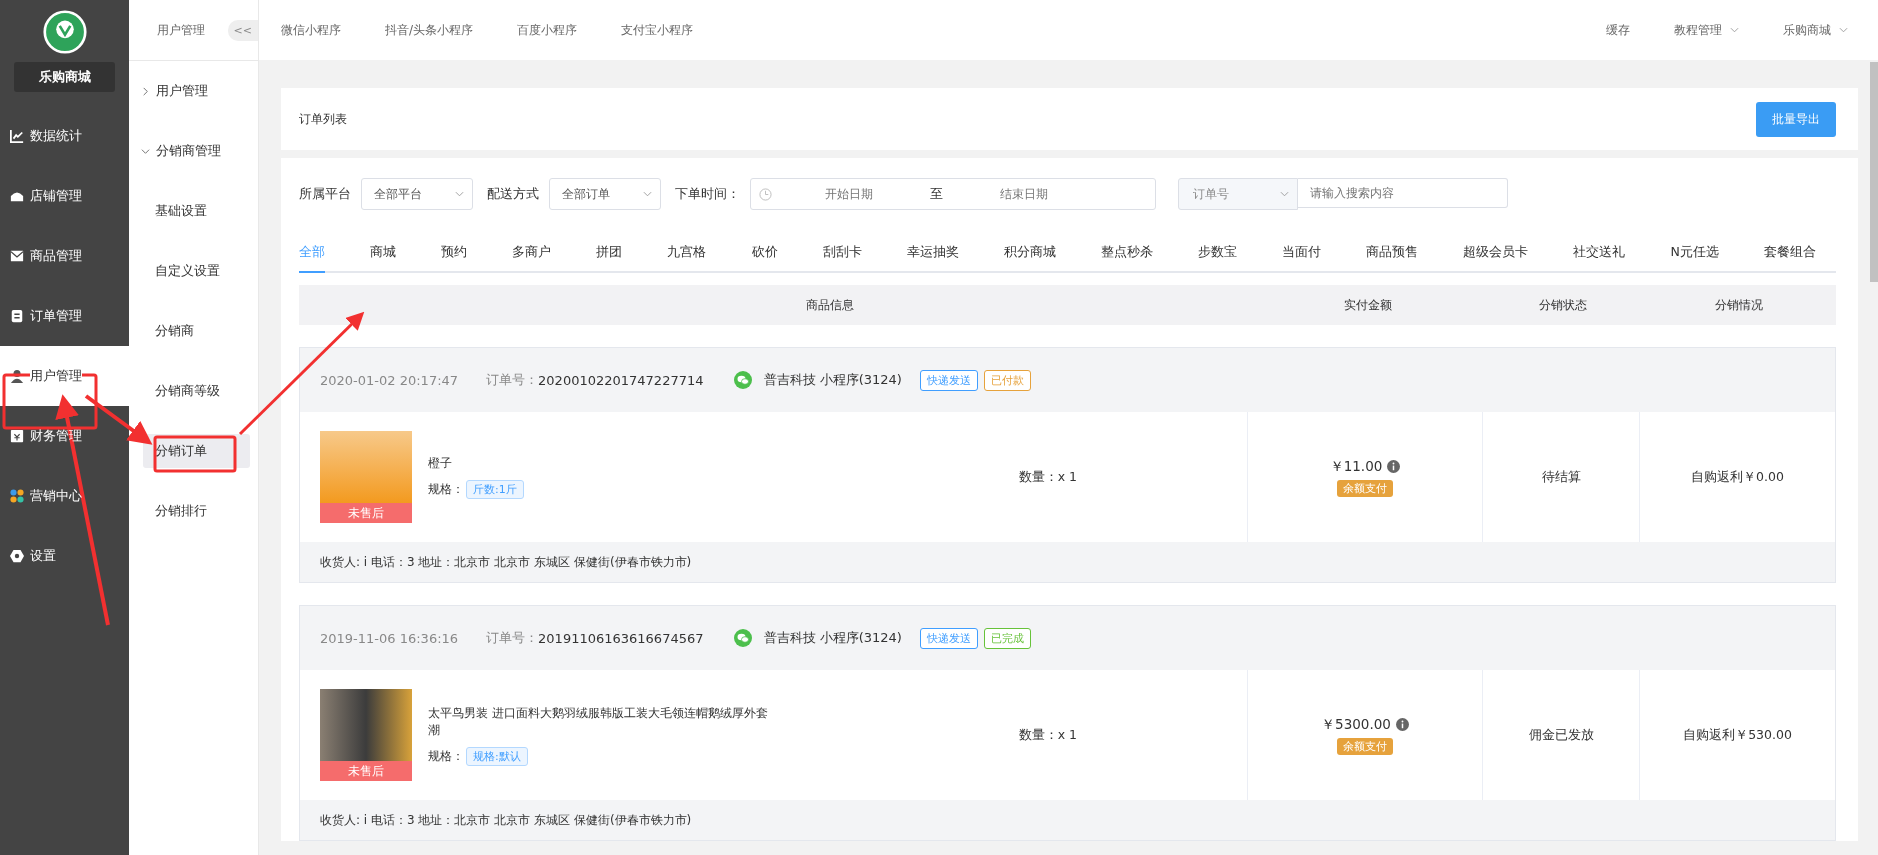  Describe the element at coordinates (196, 391) in the screenshot. I see `menu-item: 分销商等级` at that location.